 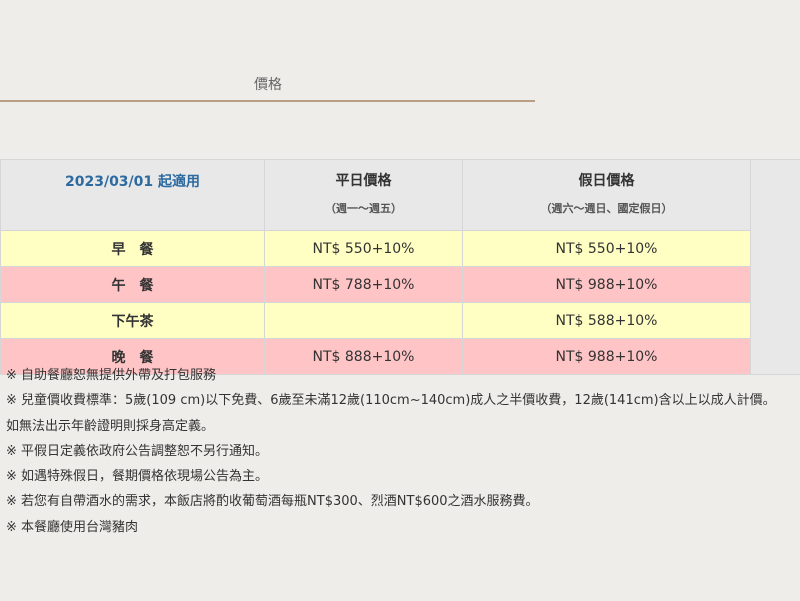 What do you see at coordinates (267, 101) in the screenshot?
I see `tab-underline` at bounding box center [267, 101].